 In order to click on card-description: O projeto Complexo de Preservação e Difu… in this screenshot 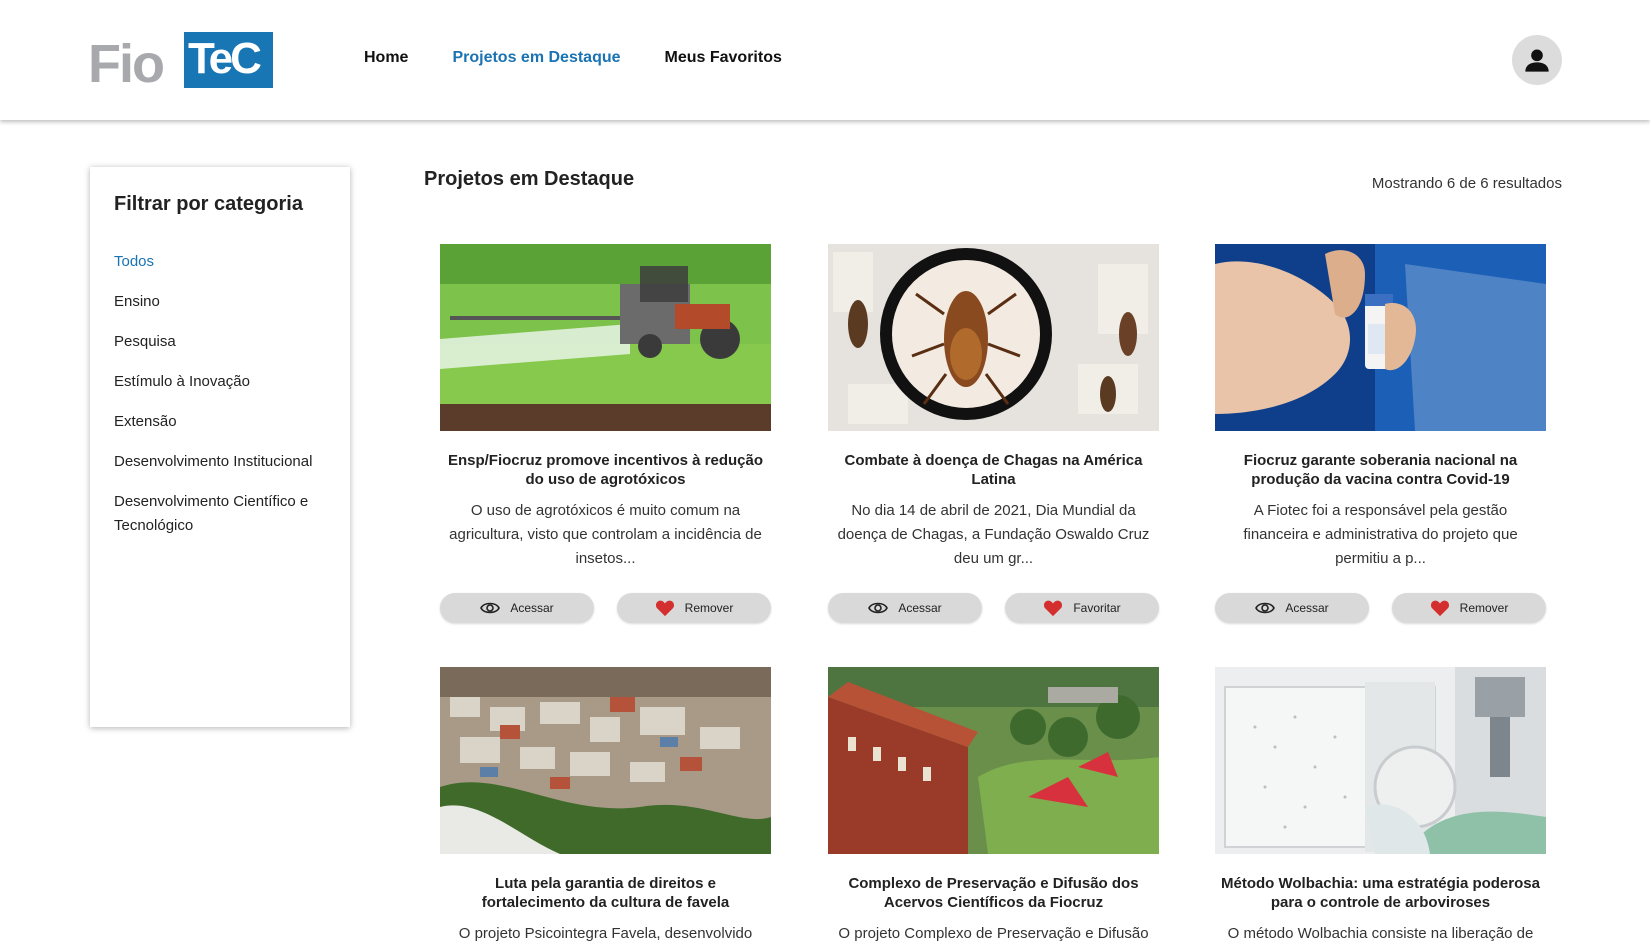, I will do `click(993, 933)`.